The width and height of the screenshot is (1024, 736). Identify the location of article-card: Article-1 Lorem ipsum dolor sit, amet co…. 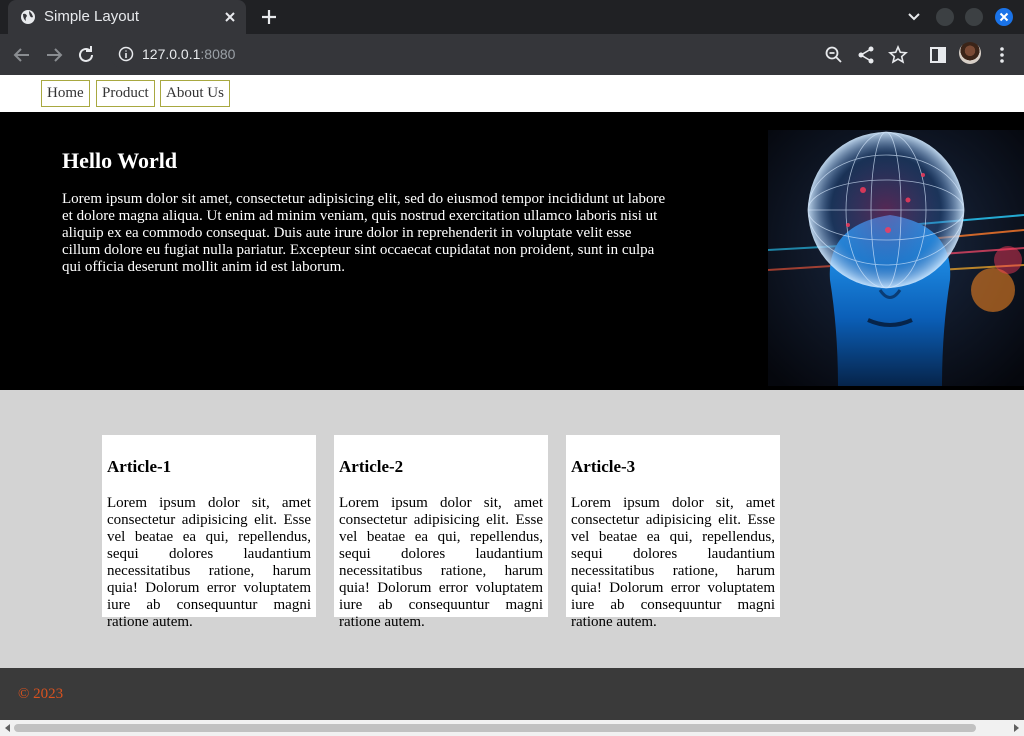
(209, 532).